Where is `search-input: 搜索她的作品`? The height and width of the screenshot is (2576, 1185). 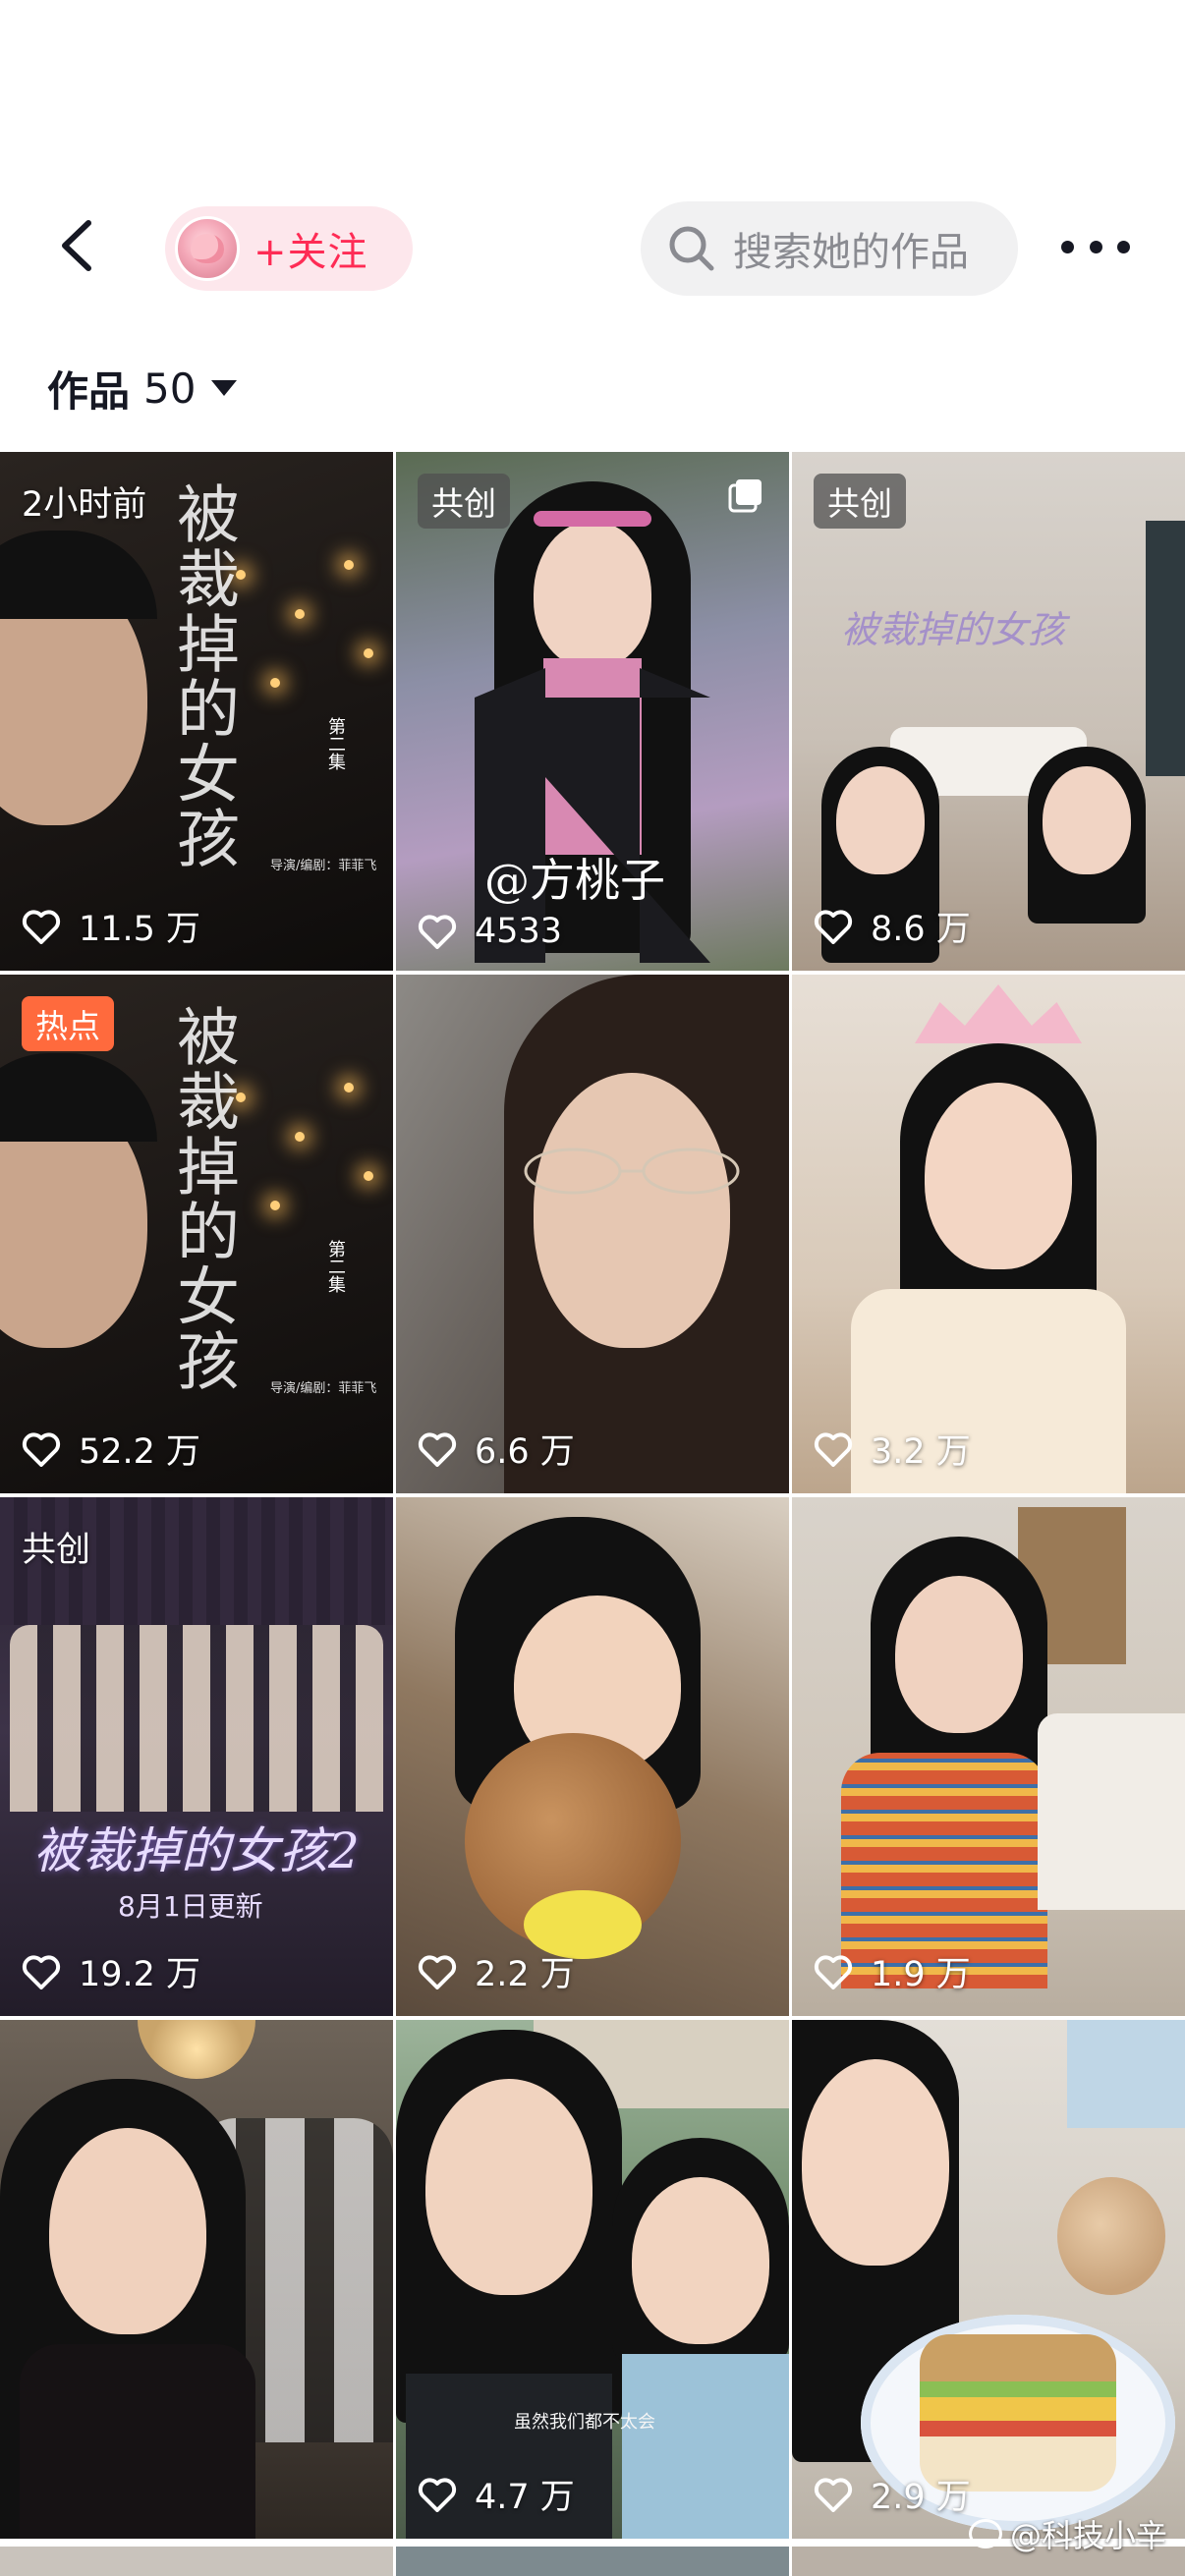
search-input: 搜索她的作品 is located at coordinates (830, 248).